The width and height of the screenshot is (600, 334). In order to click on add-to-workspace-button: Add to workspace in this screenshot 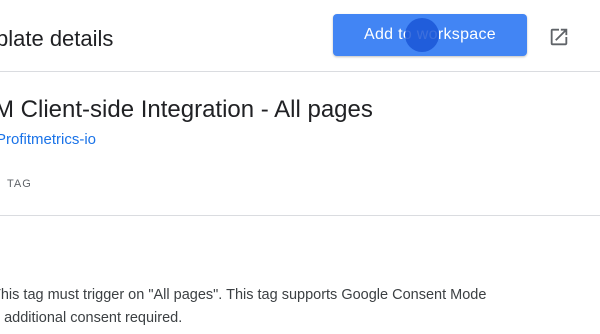, I will do `click(430, 35)`.